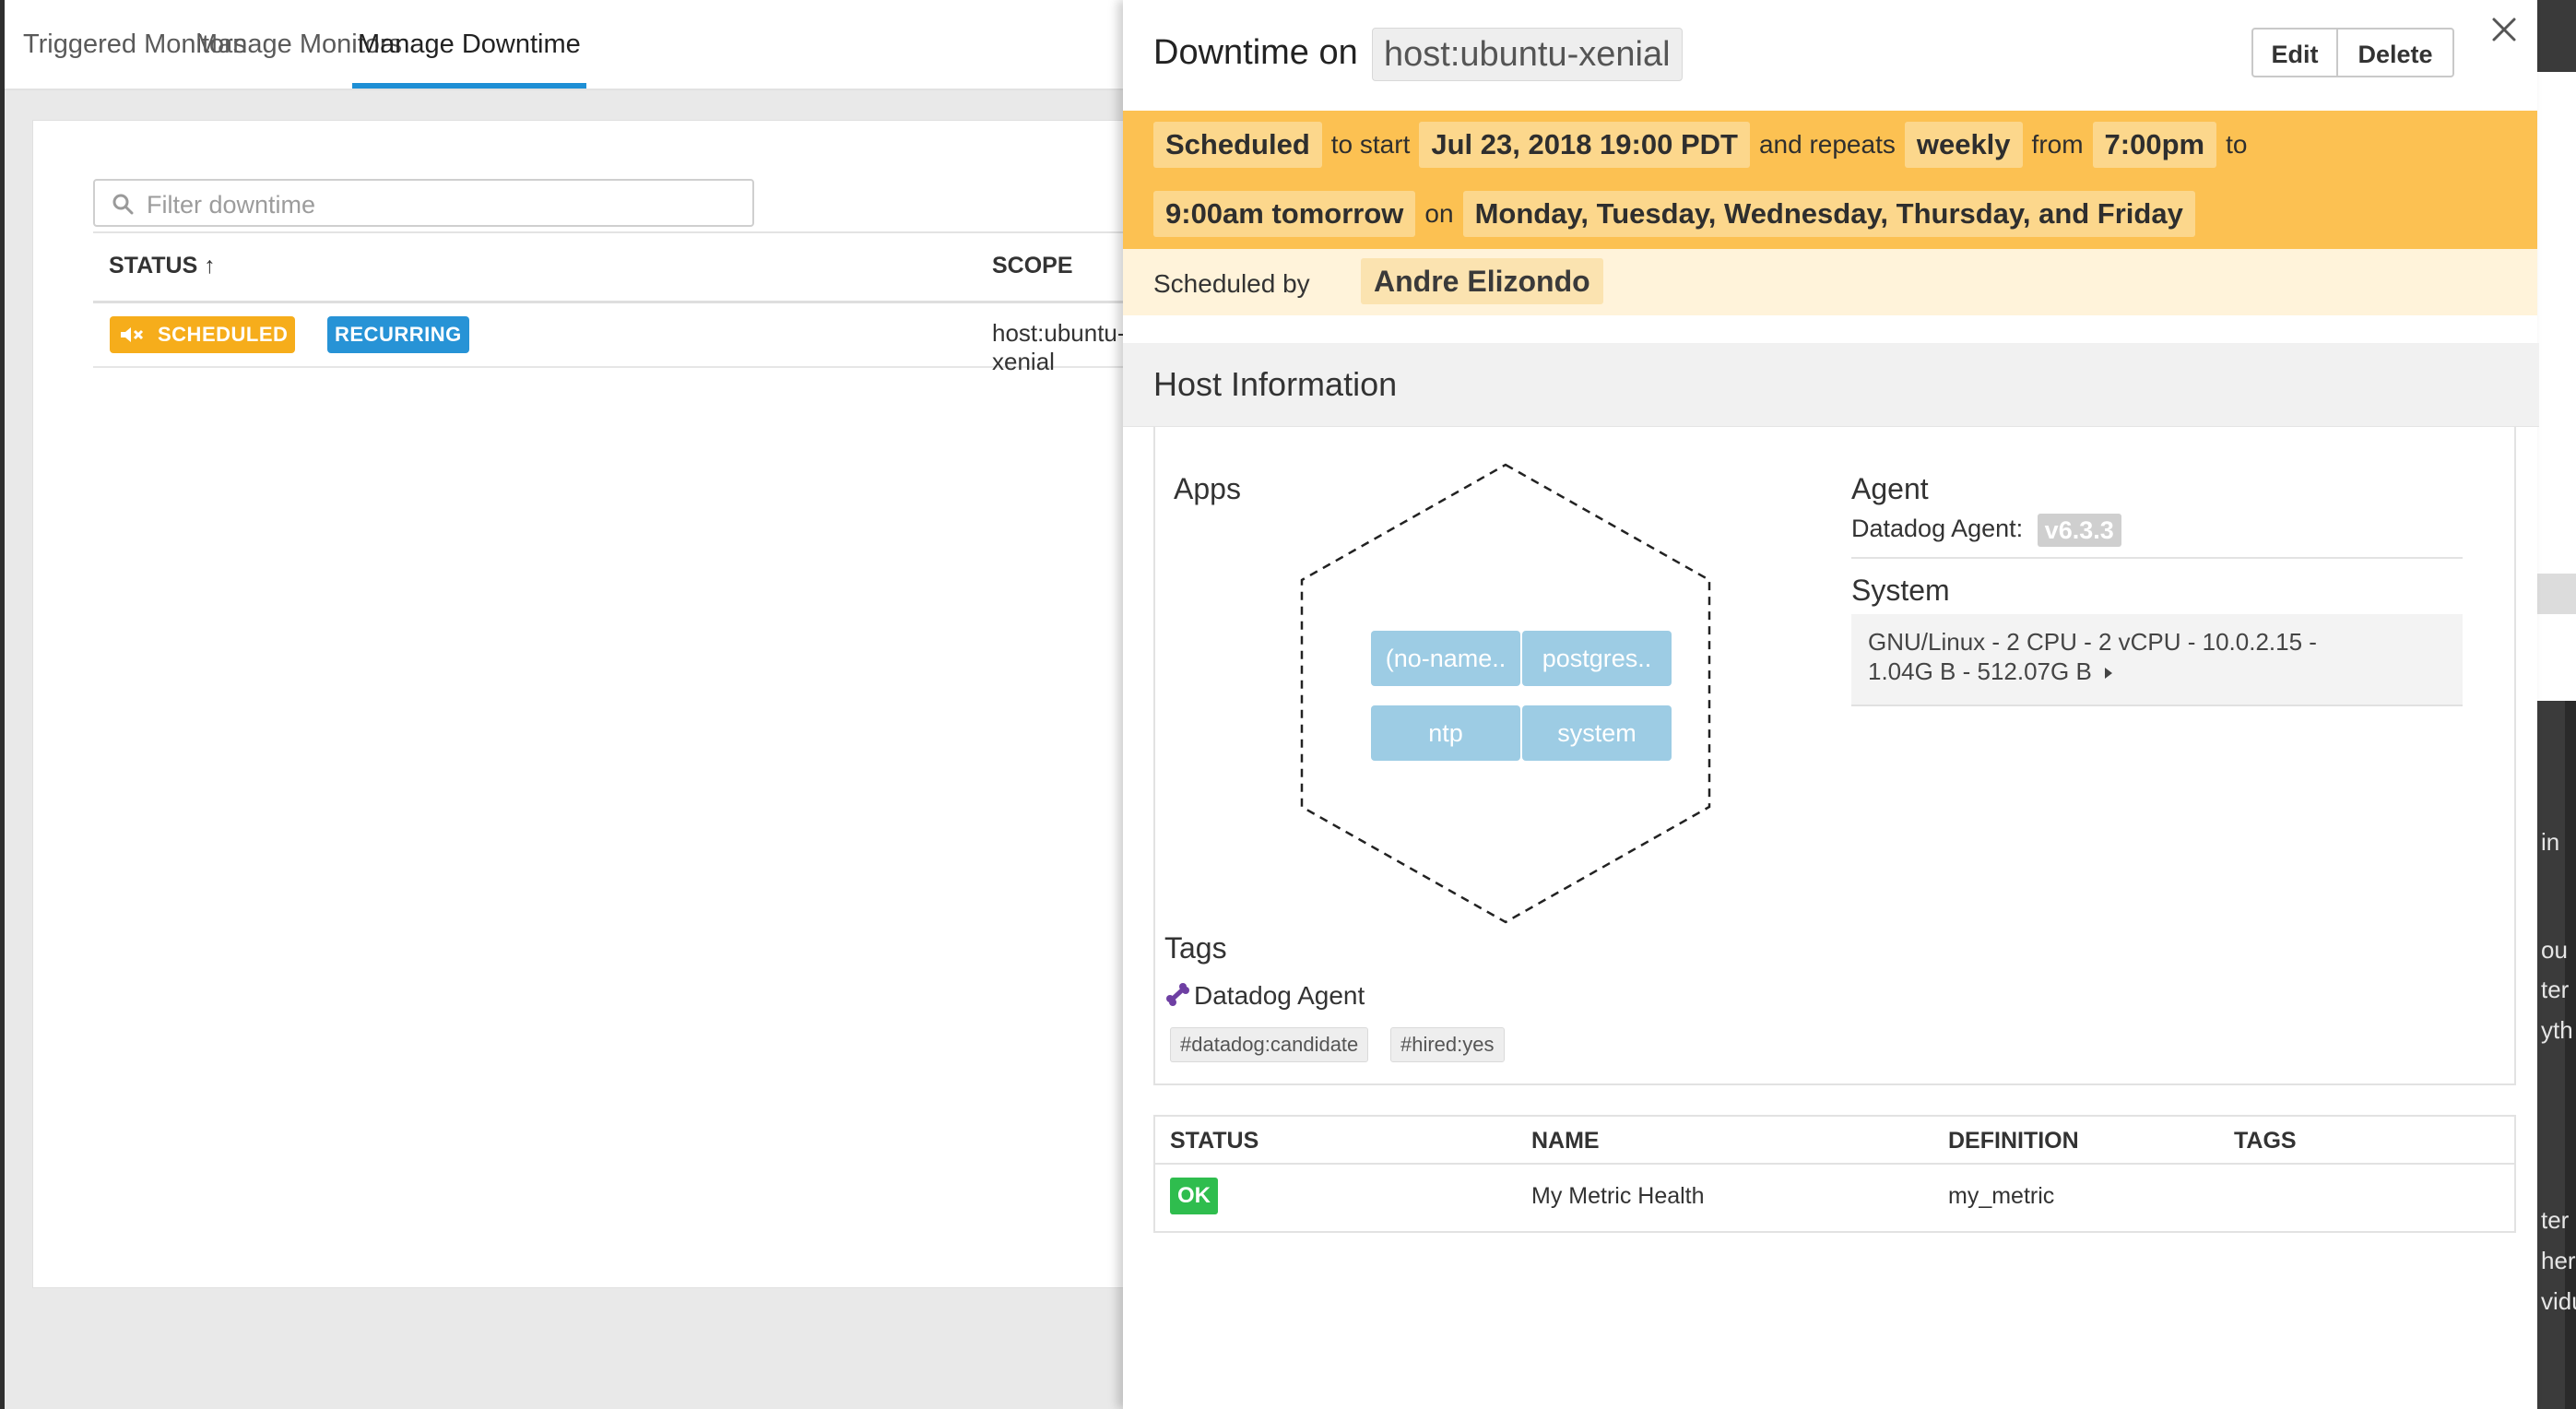  Describe the element at coordinates (1831, 385) in the screenshot. I see `host-information-header: Host Information` at that location.